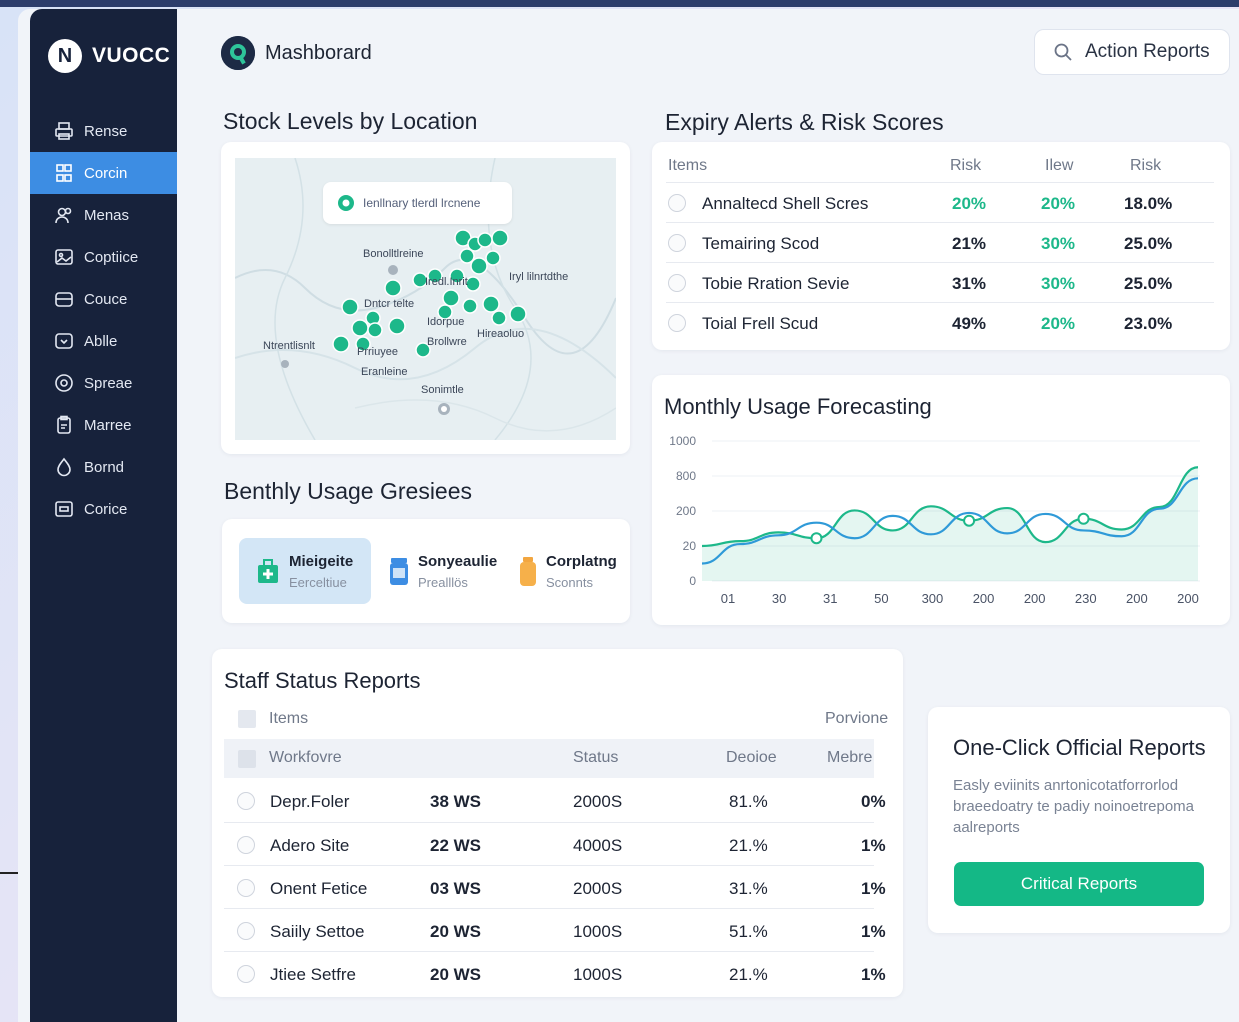 This screenshot has height=1022, width=1239. I want to click on page-title: Mashborard, so click(318, 53).